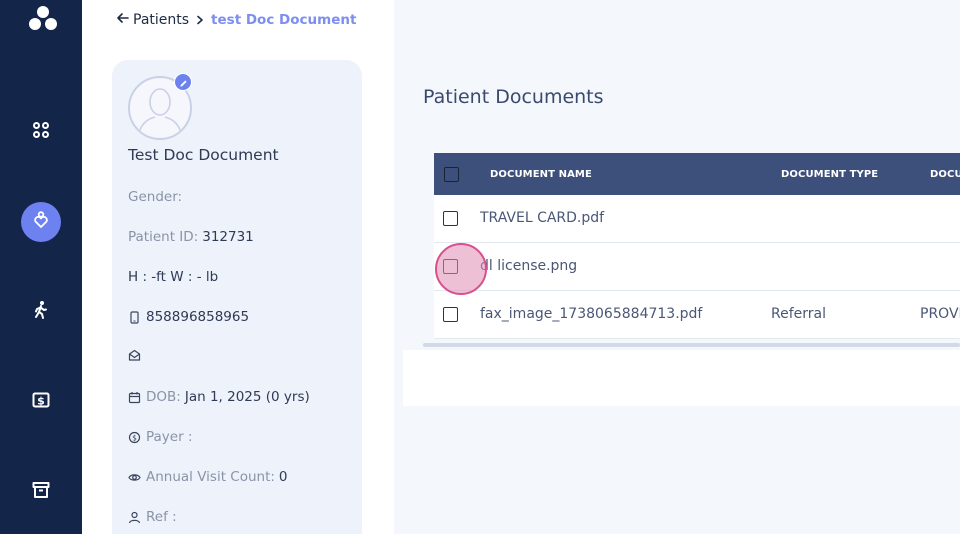  Describe the element at coordinates (203, 155) in the screenshot. I see `patient-name: Test Doc Document` at that location.